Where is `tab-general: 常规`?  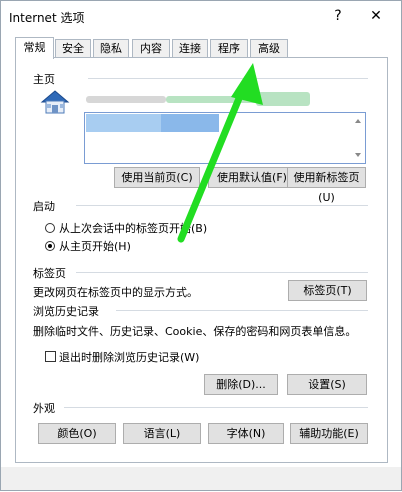 tab-general: 常规 is located at coordinates (34, 48).